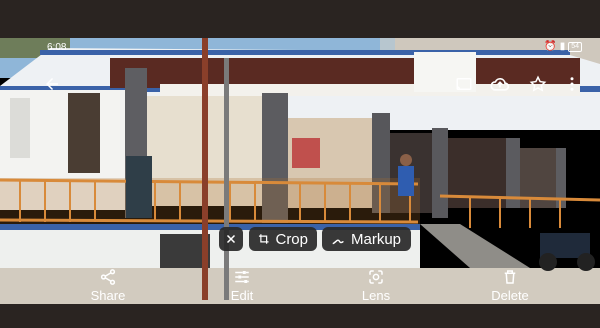 Image resolution: width=600 pixels, height=328 pixels. Describe the element at coordinates (57, 47) in the screenshot. I see `status-time: 6:08` at that location.